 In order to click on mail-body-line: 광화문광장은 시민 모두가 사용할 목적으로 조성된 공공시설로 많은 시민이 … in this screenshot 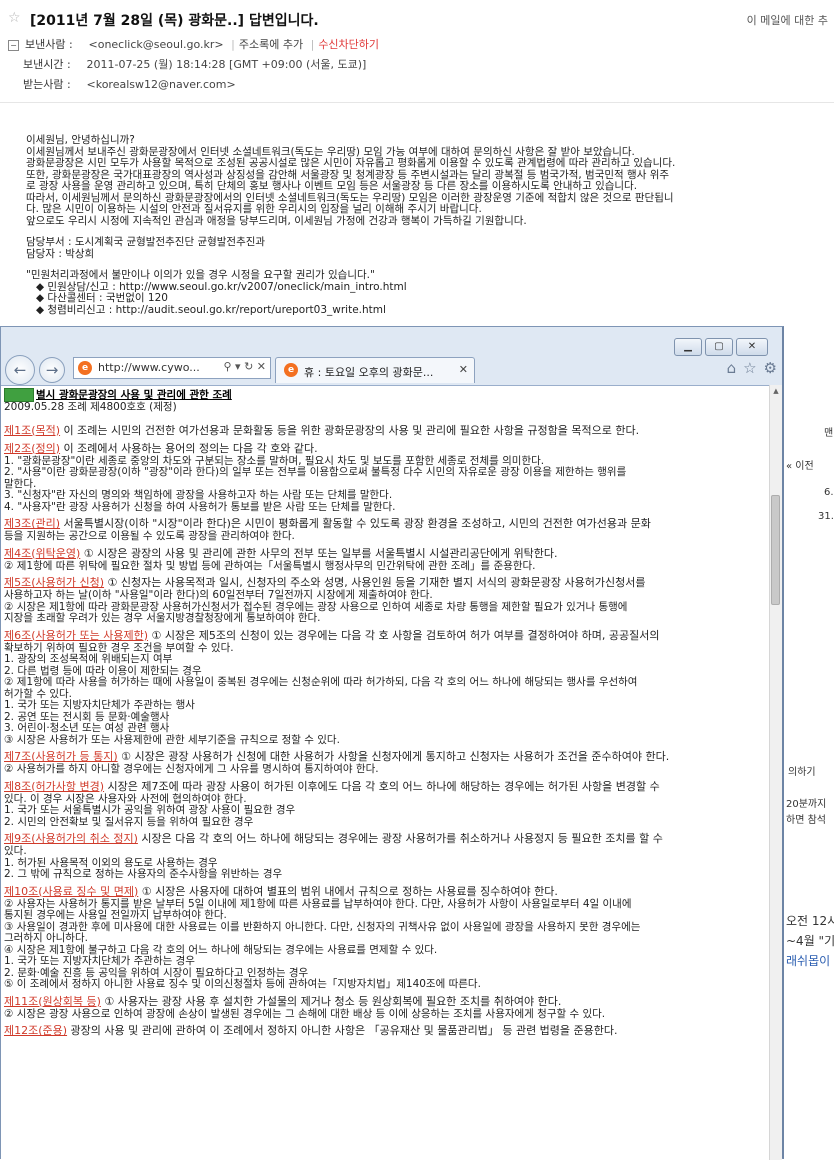, I will do `click(351, 163)`.